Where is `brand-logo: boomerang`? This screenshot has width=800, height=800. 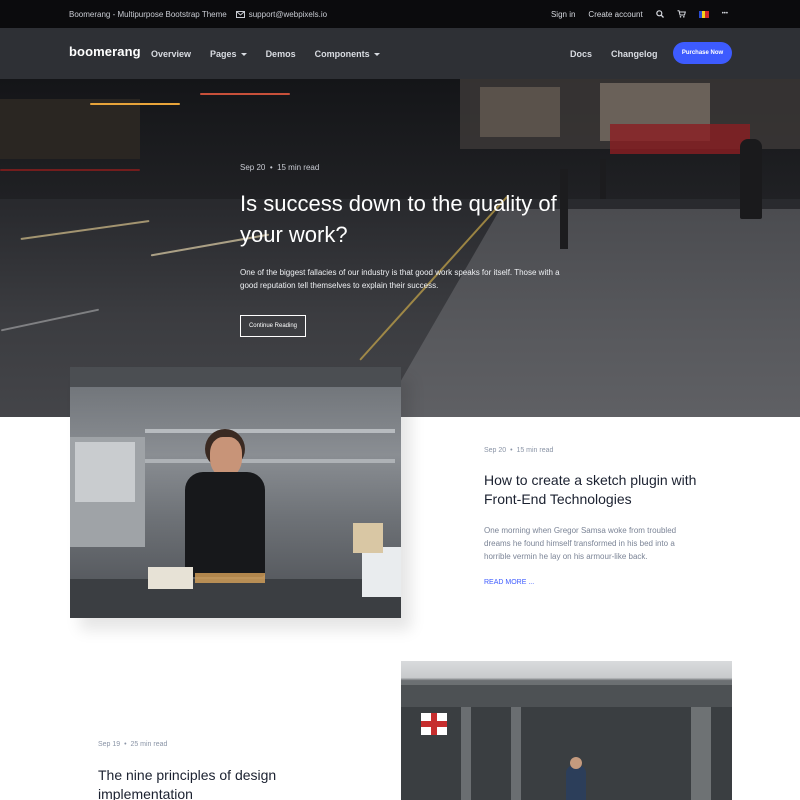
brand-logo: boomerang is located at coordinates (105, 51).